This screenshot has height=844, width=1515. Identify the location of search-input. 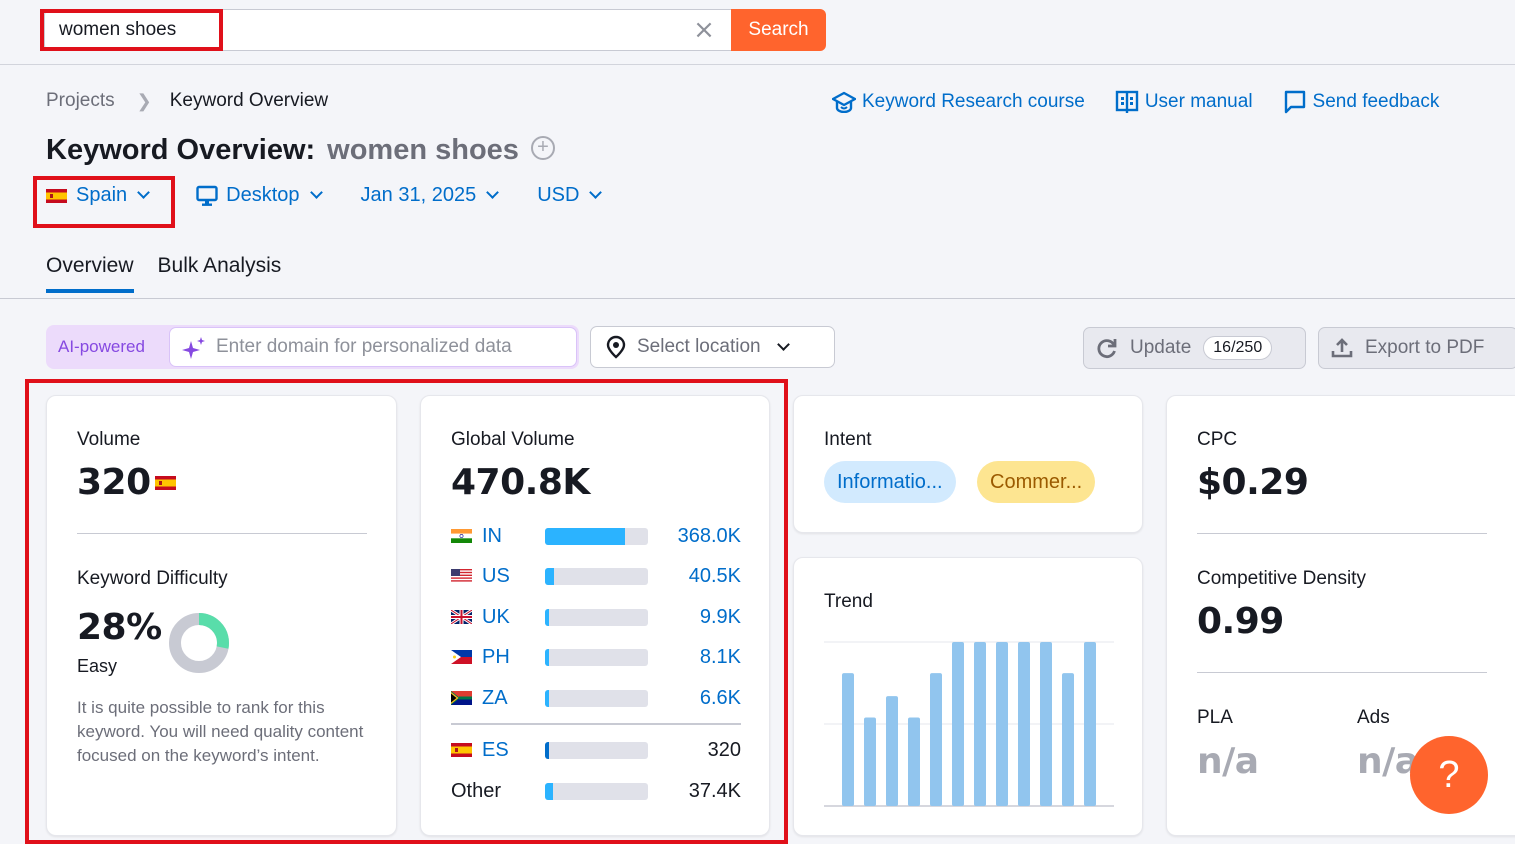
(359, 30).